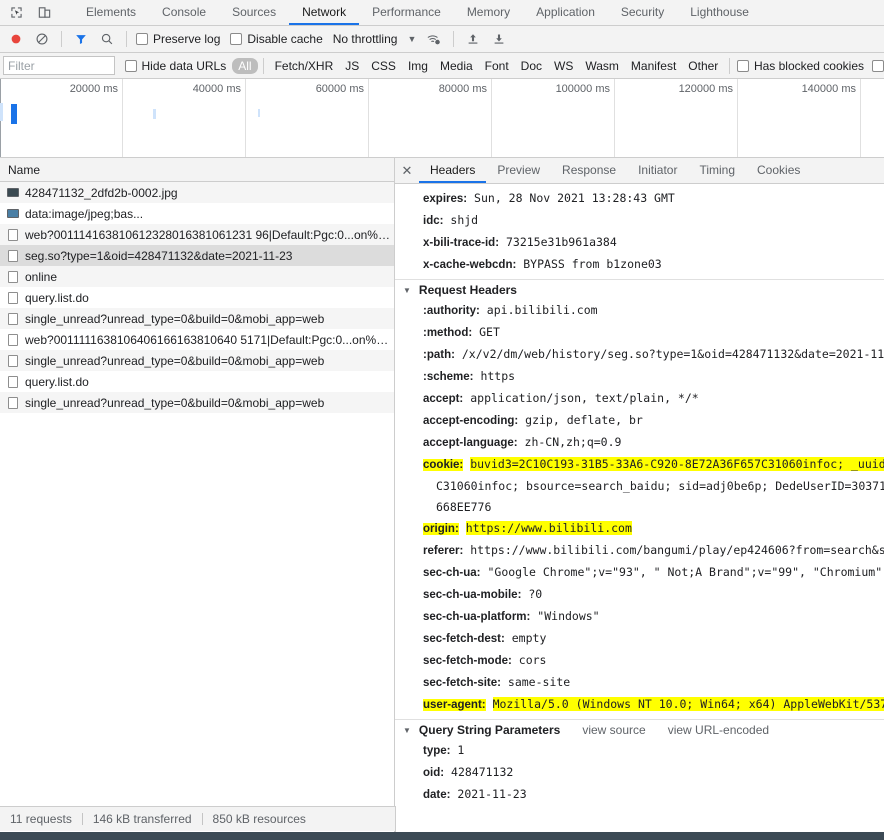 The image size is (884, 840). Describe the element at coordinates (561, 242) in the screenshot. I see `header-value: 73215e31b961a384` at that location.